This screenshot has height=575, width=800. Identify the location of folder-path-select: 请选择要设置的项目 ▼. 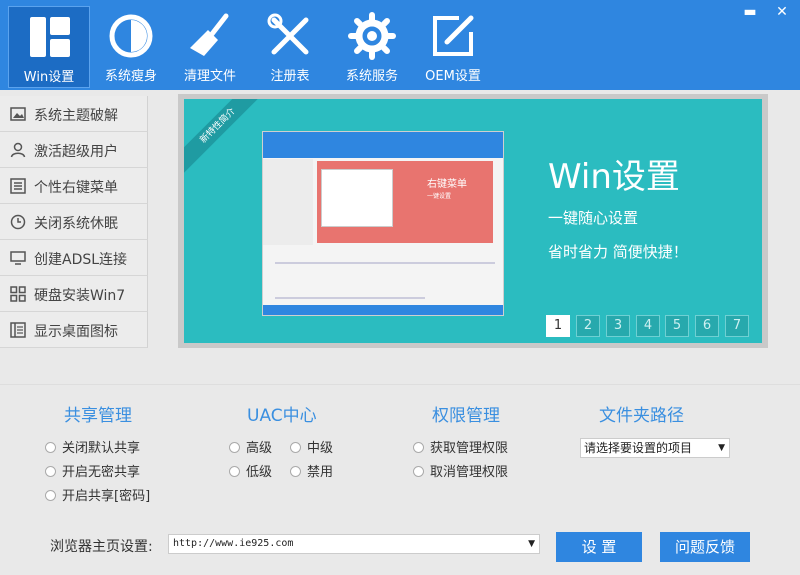
(655, 448).